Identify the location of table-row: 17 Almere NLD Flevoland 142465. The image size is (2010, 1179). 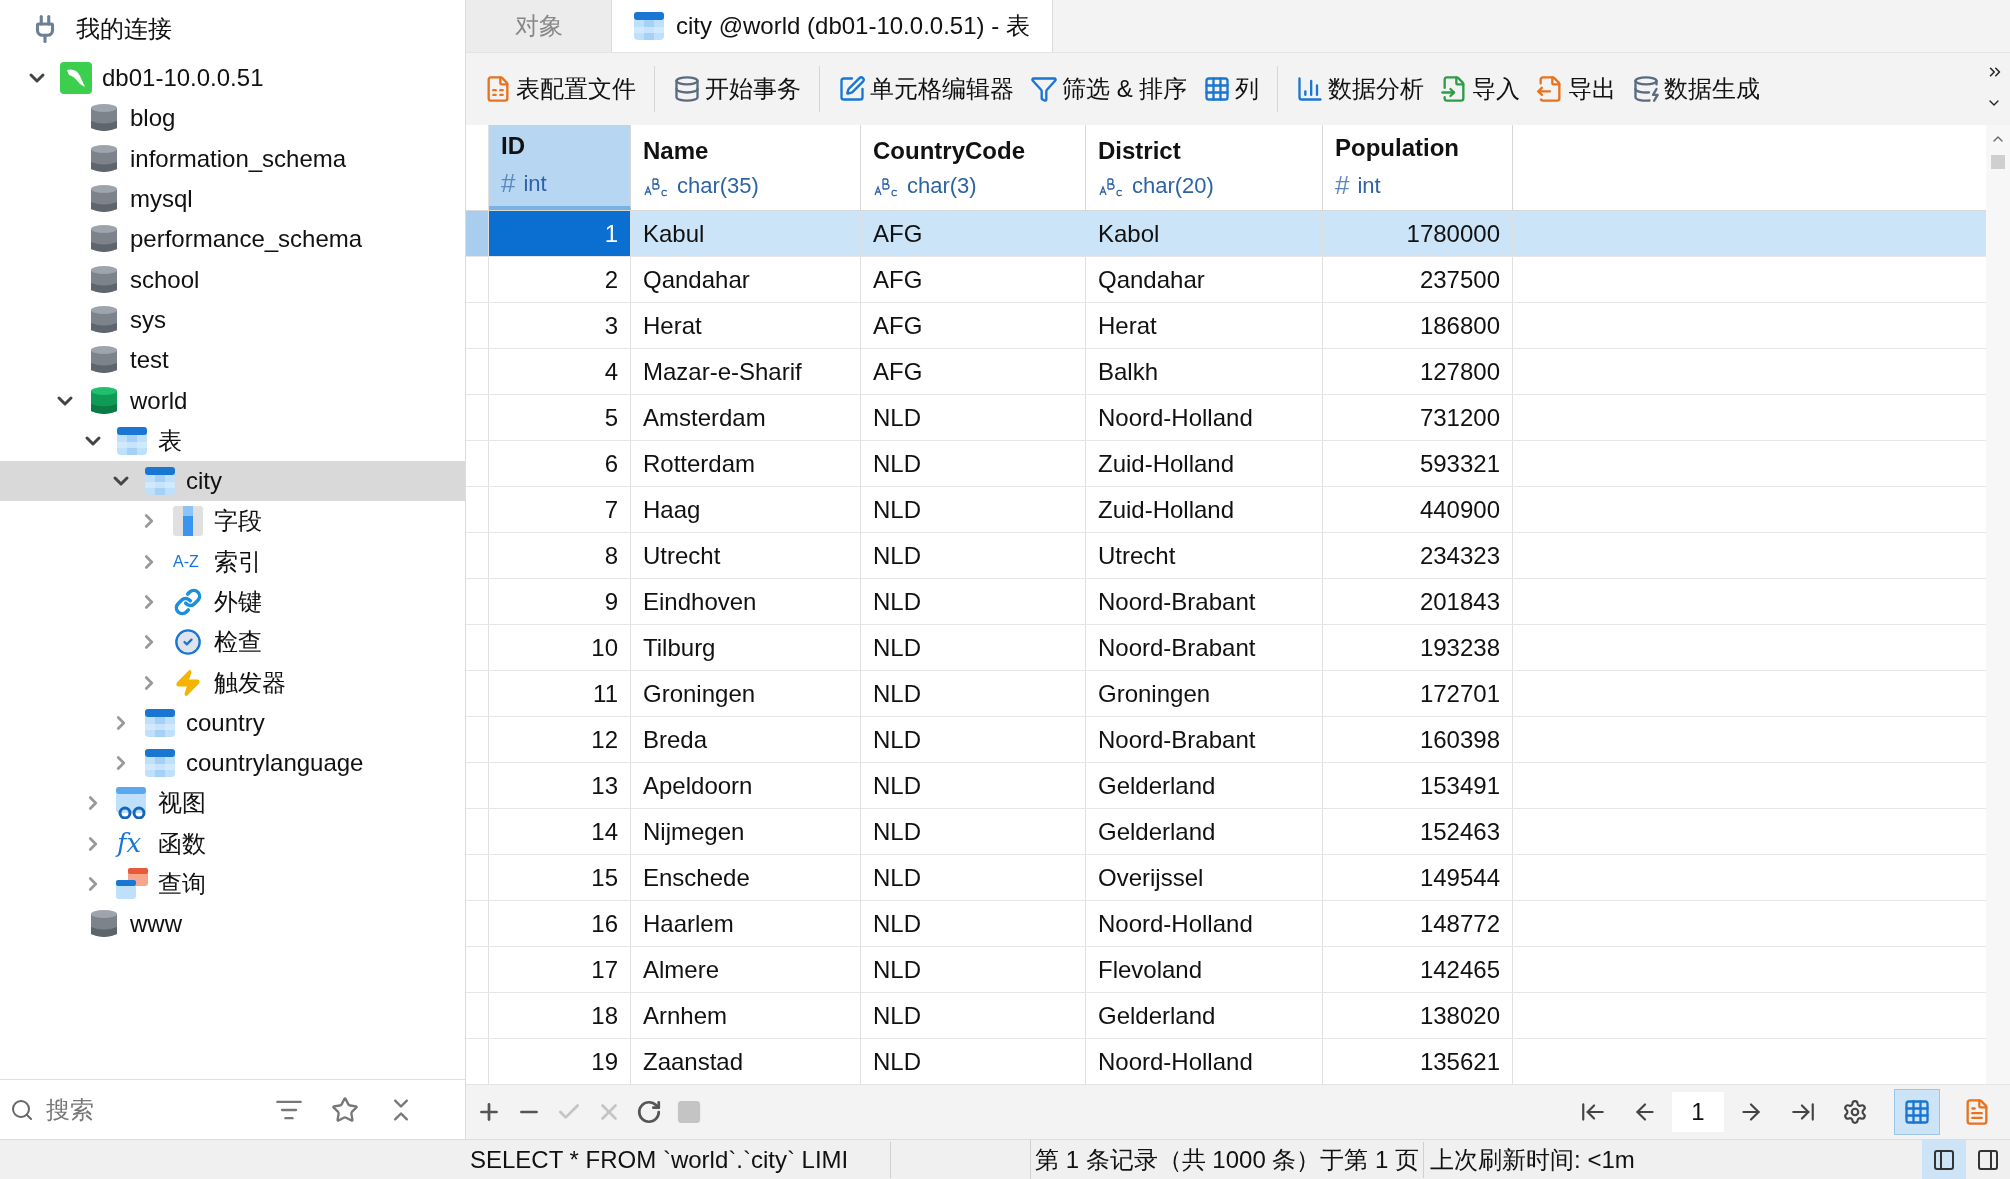
(1226, 970).